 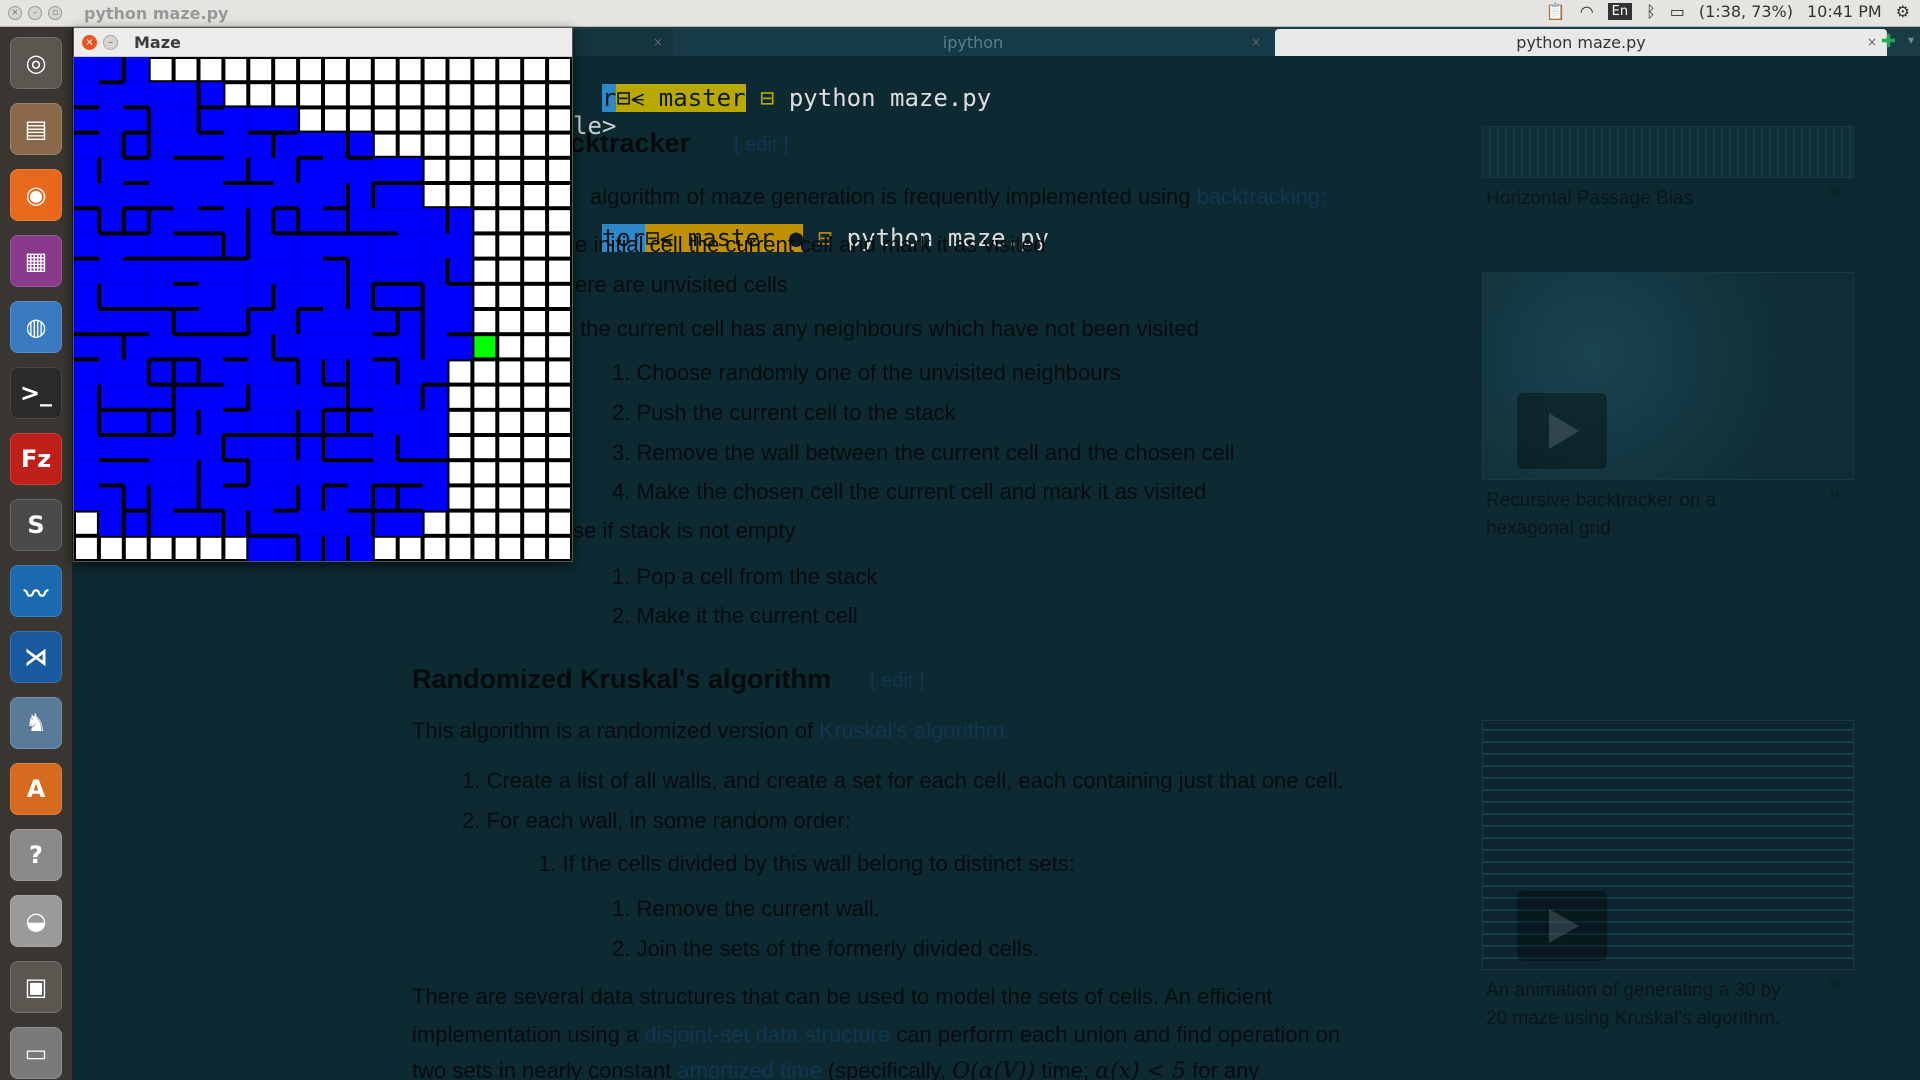 What do you see at coordinates (36, 327) in the screenshot?
I see `chromium-icon: ◍` at bounding box center [36, 327].